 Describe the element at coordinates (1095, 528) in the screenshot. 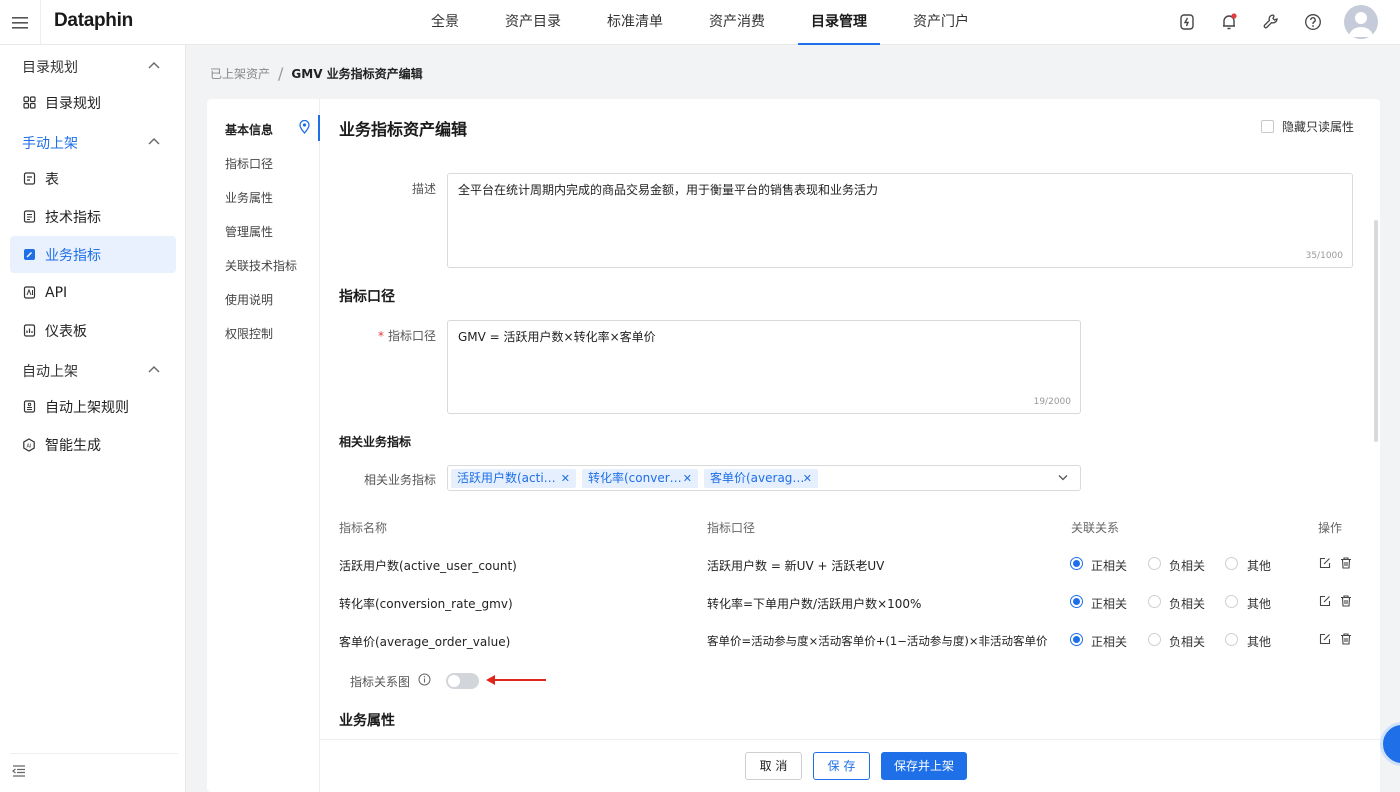

I see `table-header-relation: 关联关系` at that location.